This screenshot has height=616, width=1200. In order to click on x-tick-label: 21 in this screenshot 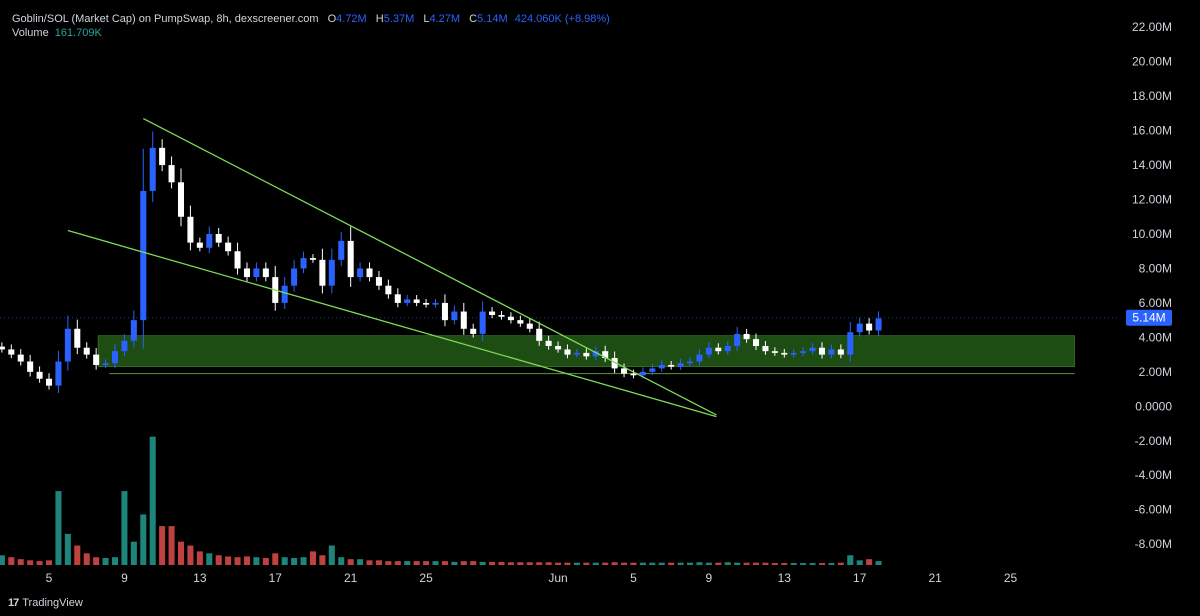, I will do `click(351, 578)`.